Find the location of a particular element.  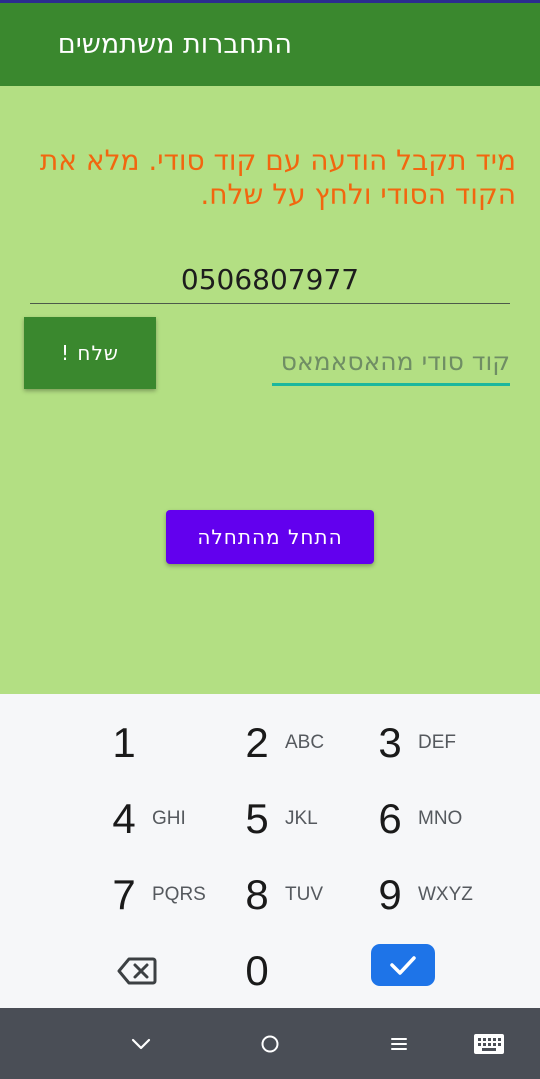

key-digit: 1 is located at coordinates (124, 742).